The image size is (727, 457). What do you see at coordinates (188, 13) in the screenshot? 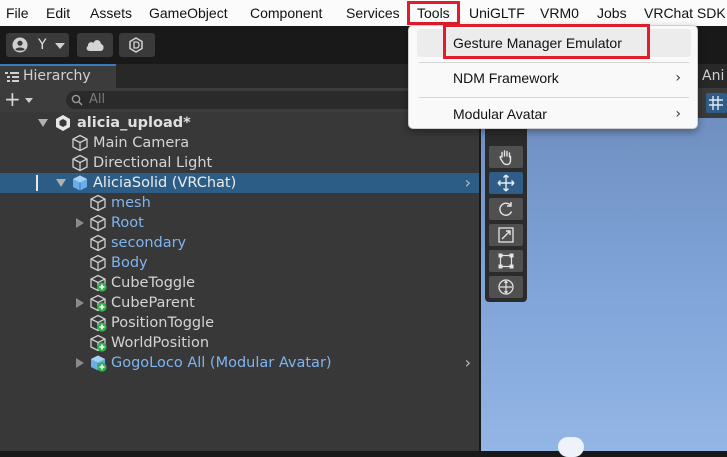
I see `menu-gameobject: GameObject` at bounding box center [188, 13].